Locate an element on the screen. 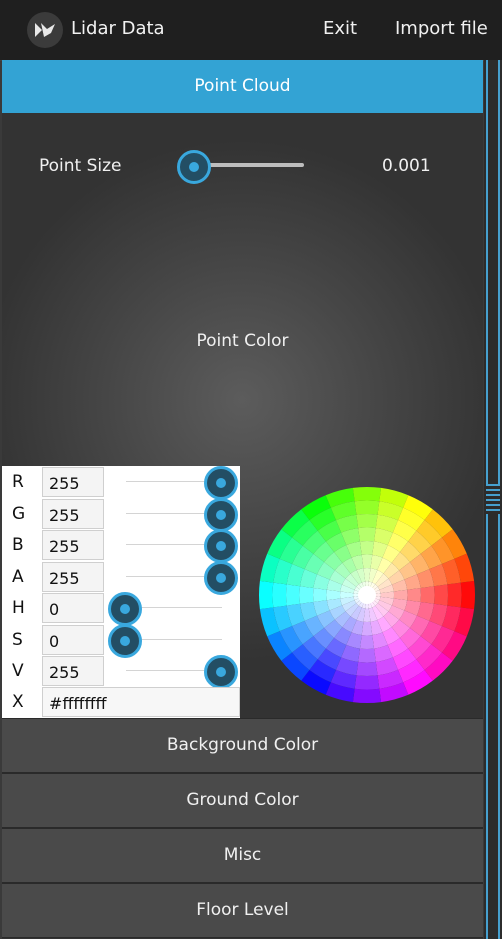  channel-row-s: S0 is located at coordinates (121, 641).